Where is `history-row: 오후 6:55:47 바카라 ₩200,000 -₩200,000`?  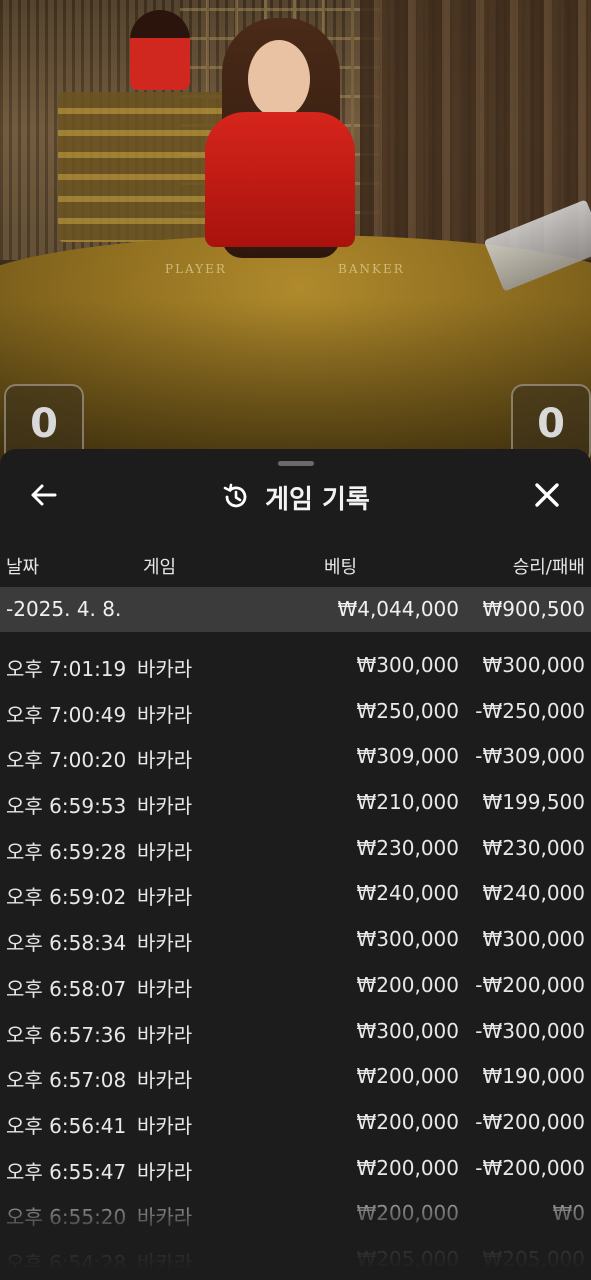 history-row: 오후 6:55:47 바카라 ₩200,000 -₩200,000 is located at coordinates (295, 1166).